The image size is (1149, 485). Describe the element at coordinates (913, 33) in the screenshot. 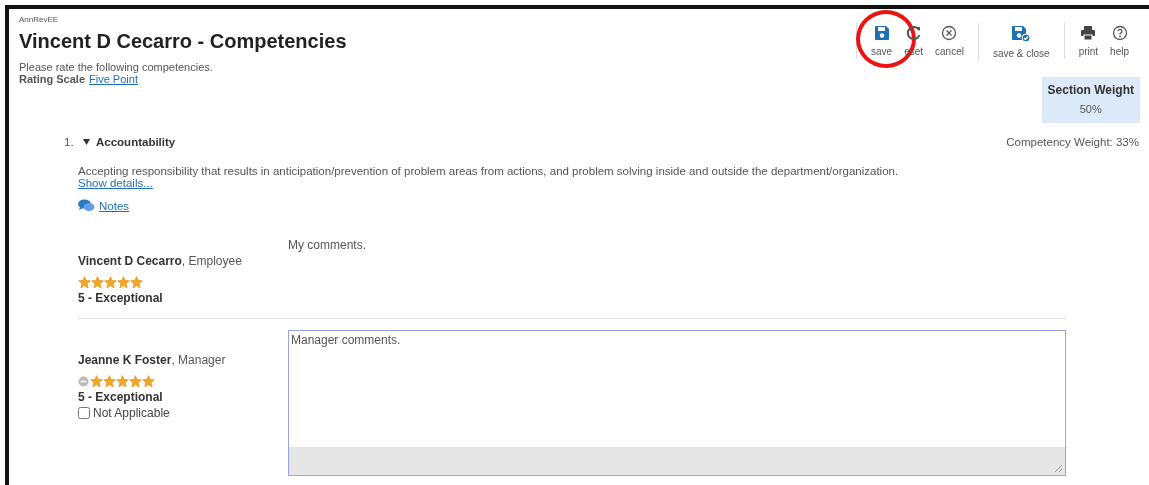

I see `refresh-icon` at that location.